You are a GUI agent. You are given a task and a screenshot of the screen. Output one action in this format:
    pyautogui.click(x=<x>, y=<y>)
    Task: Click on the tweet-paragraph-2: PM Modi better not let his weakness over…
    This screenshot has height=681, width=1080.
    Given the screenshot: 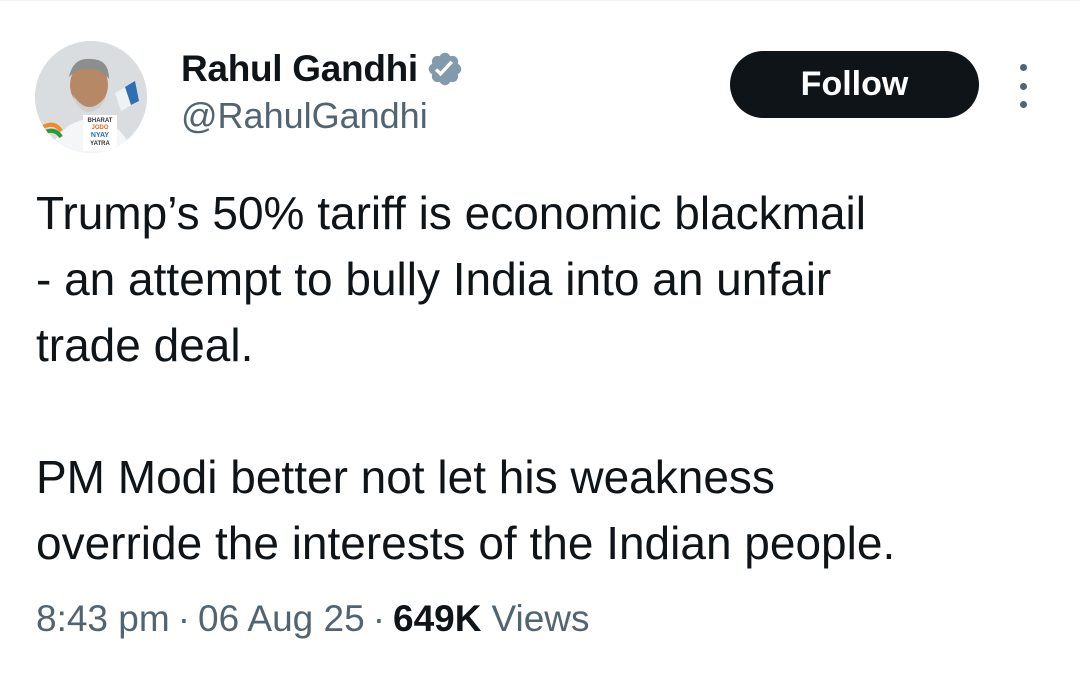 What is the action you would take?
    pyautogui.click(x=466, y=510)
    